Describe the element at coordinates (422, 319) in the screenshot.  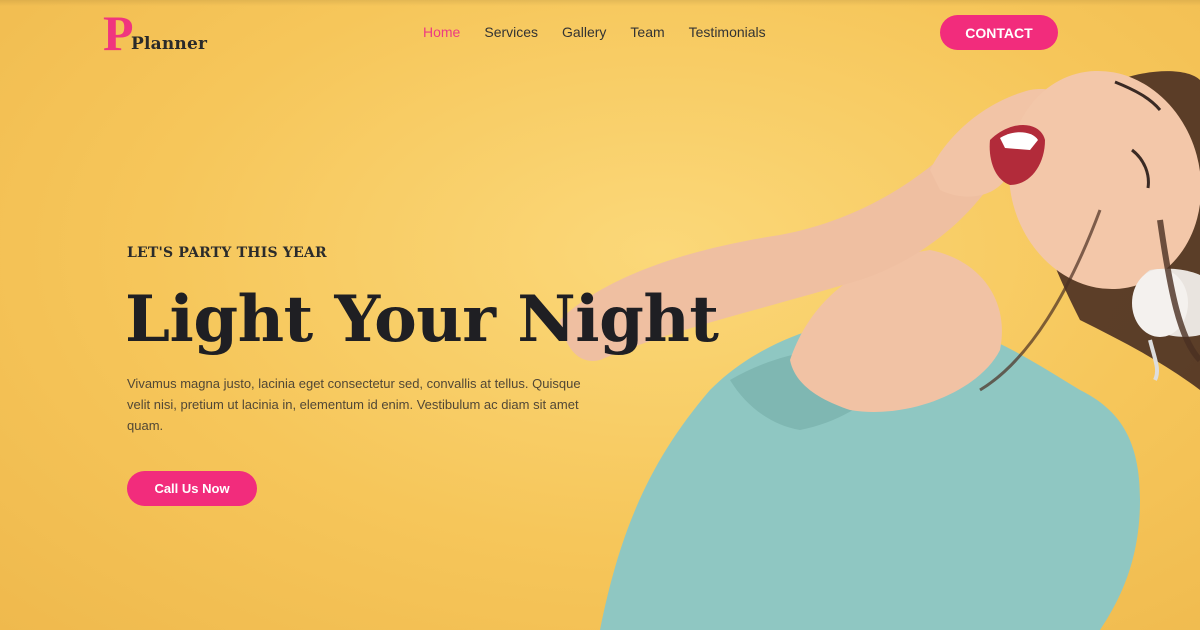
I see `hero-title: Light Your Night` at that location.